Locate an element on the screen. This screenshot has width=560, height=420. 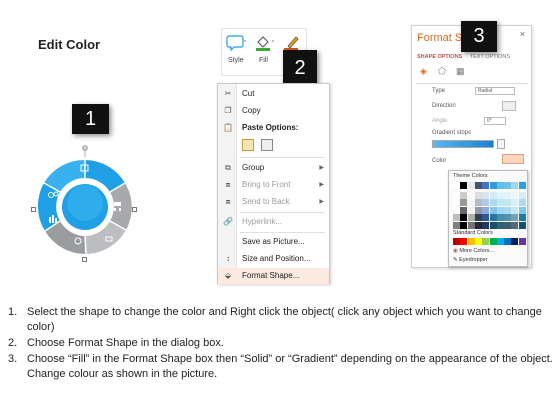
menu-item-send-to-back: ⧈ Send to Back ▶ is located at coordinates (273, 202).